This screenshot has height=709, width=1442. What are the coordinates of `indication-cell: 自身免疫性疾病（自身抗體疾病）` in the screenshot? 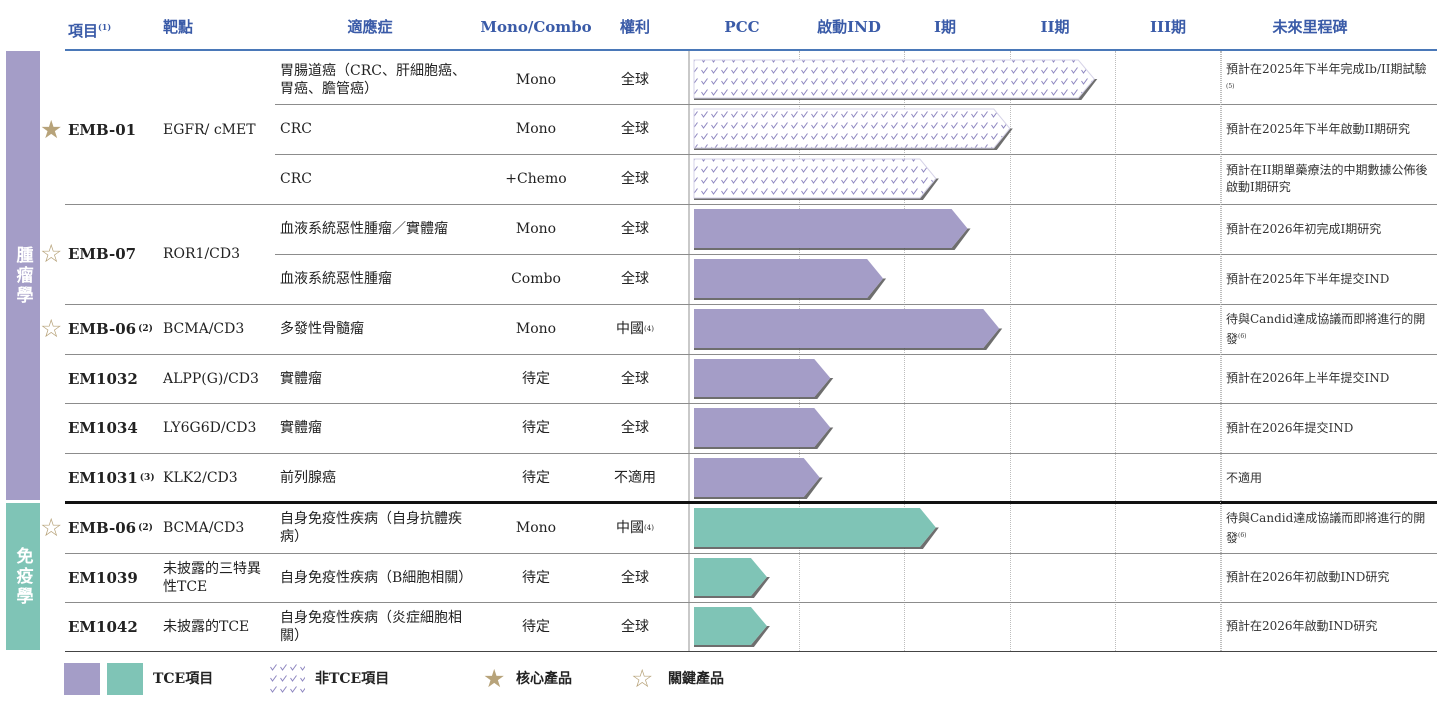 It's located at (378, 528).